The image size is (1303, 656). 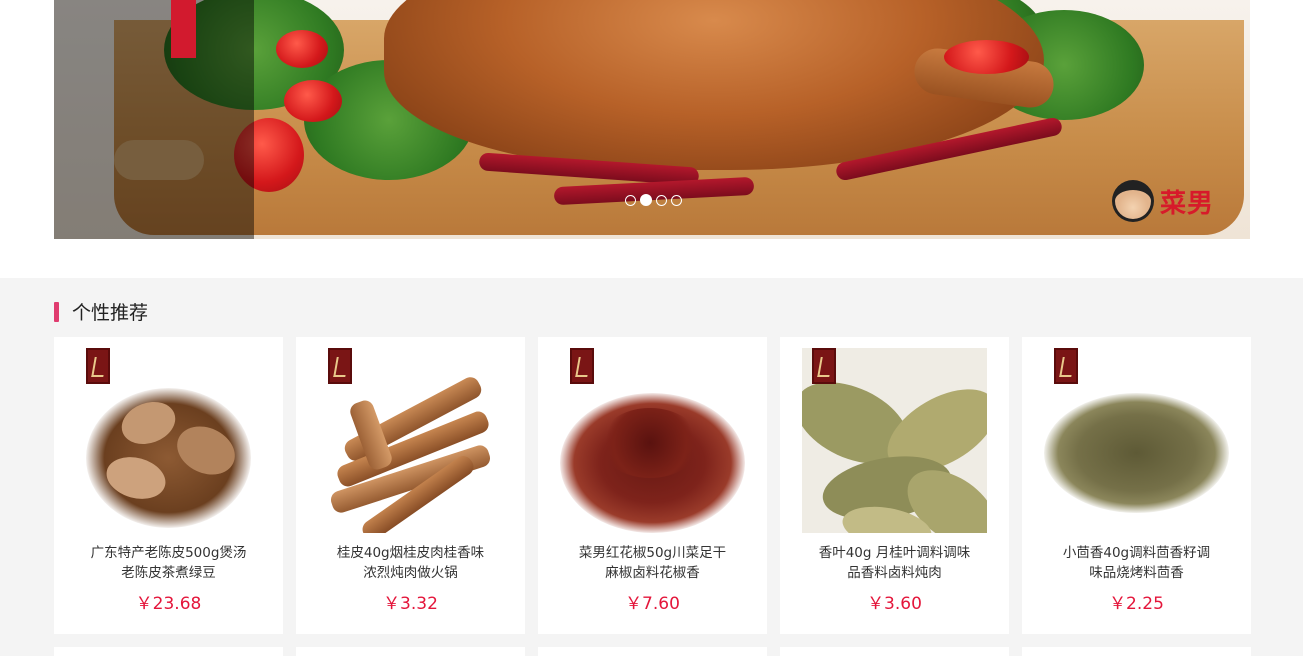 I want to click on banner-prev-overlay, so click(x=154, y=119).